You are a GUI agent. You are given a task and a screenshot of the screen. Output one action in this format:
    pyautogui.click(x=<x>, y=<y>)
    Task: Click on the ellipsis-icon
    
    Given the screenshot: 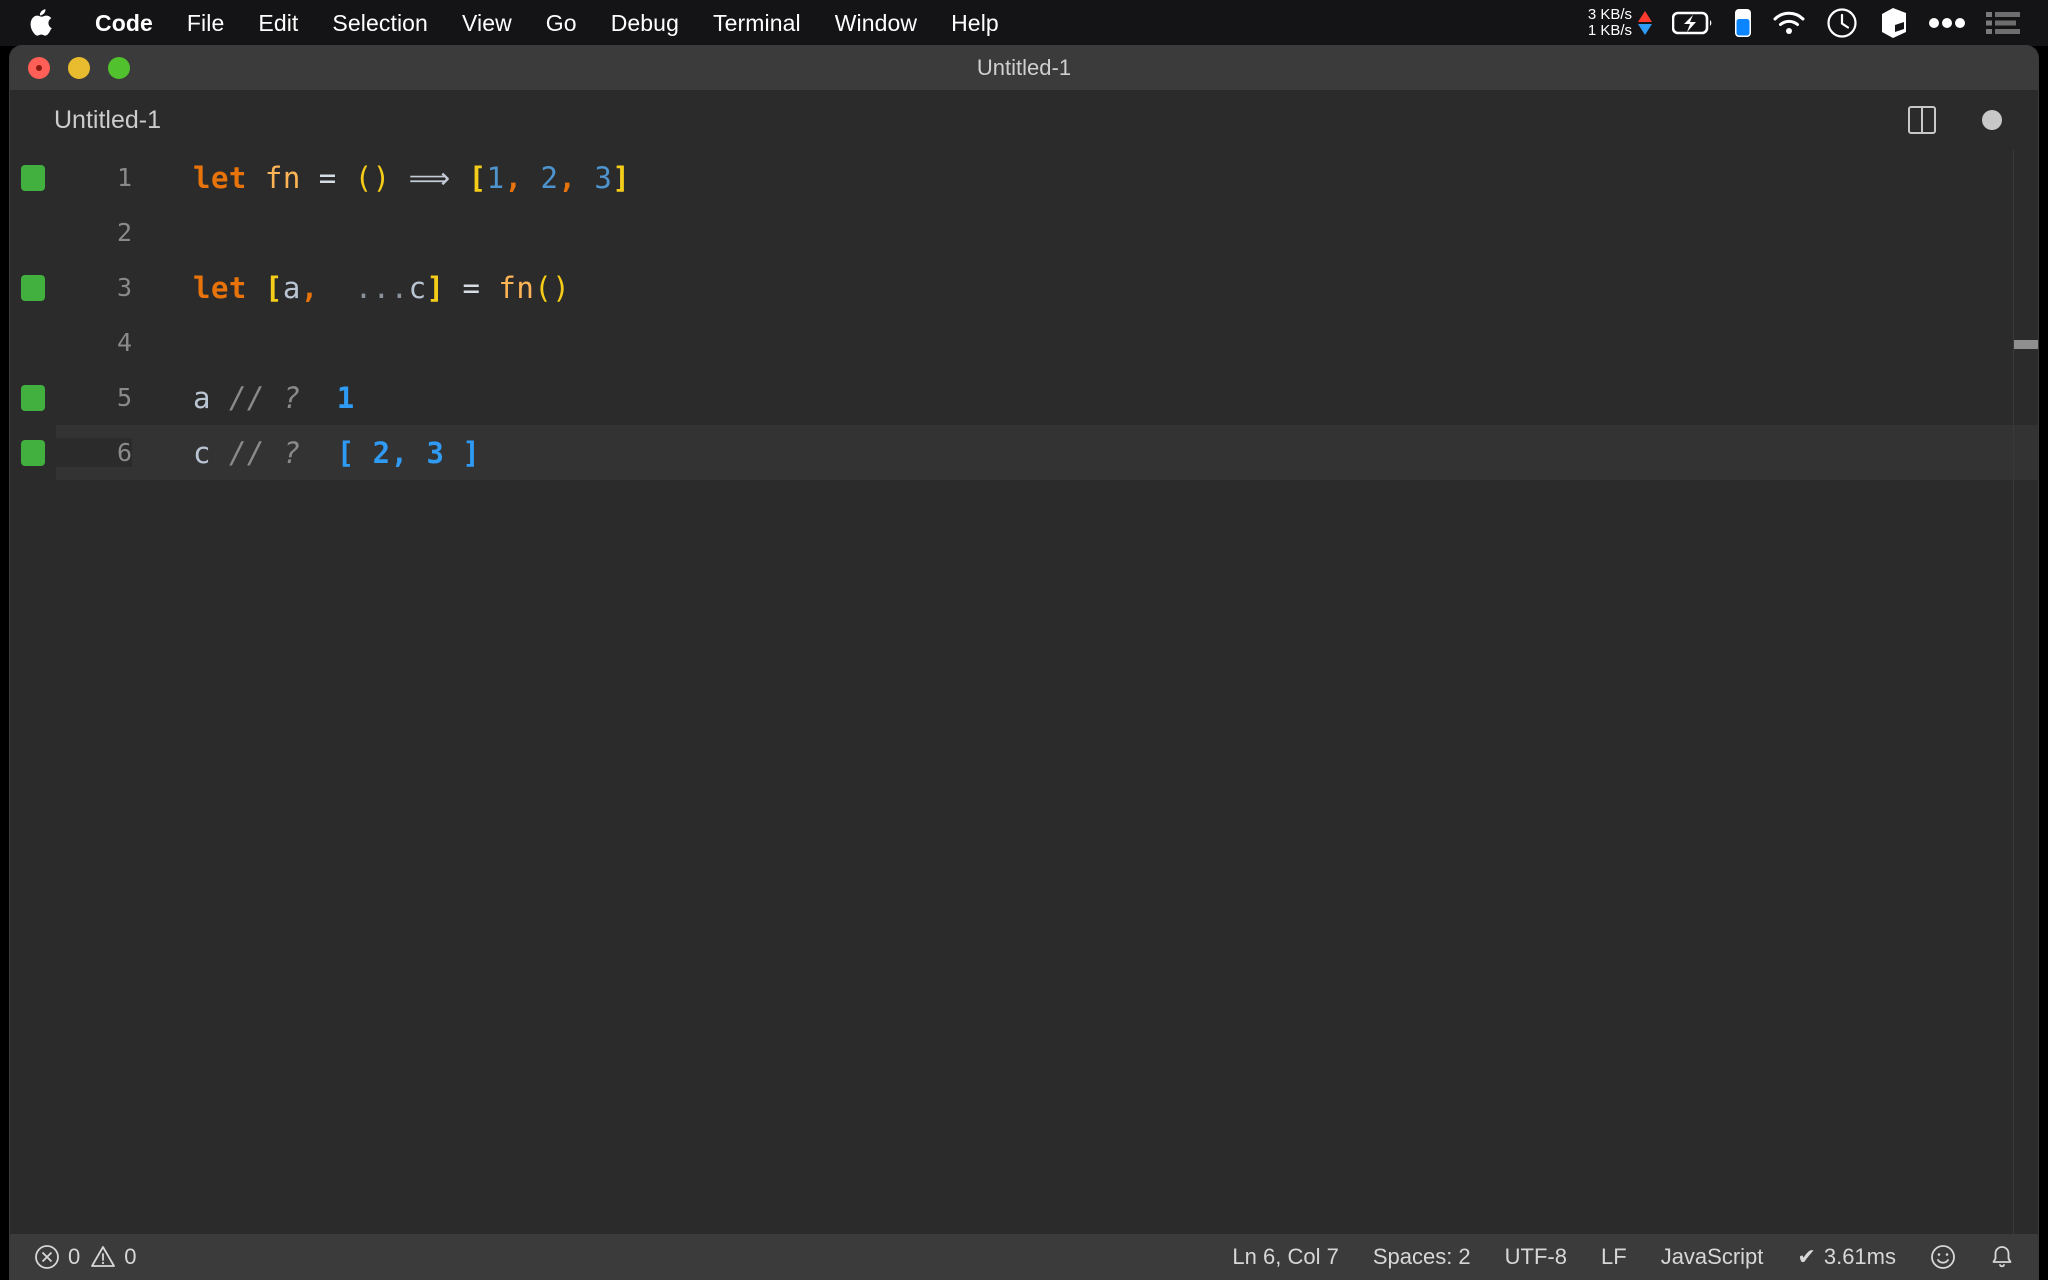 What is the action you would take?
    pyautogui.click(x=1947, y=23)
    